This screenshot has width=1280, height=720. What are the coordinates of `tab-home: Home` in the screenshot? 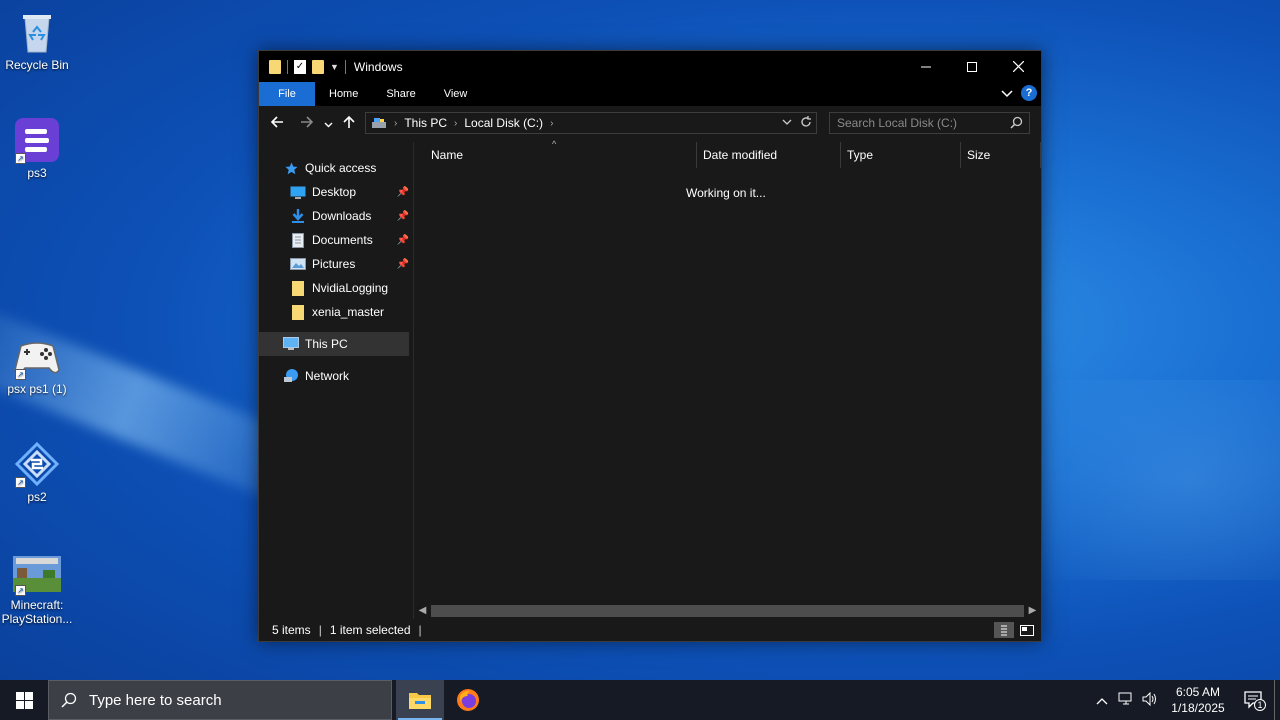 It's located at (343, 94).